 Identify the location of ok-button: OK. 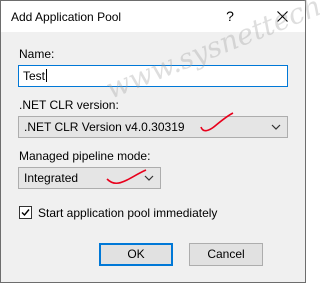
(136, 254).